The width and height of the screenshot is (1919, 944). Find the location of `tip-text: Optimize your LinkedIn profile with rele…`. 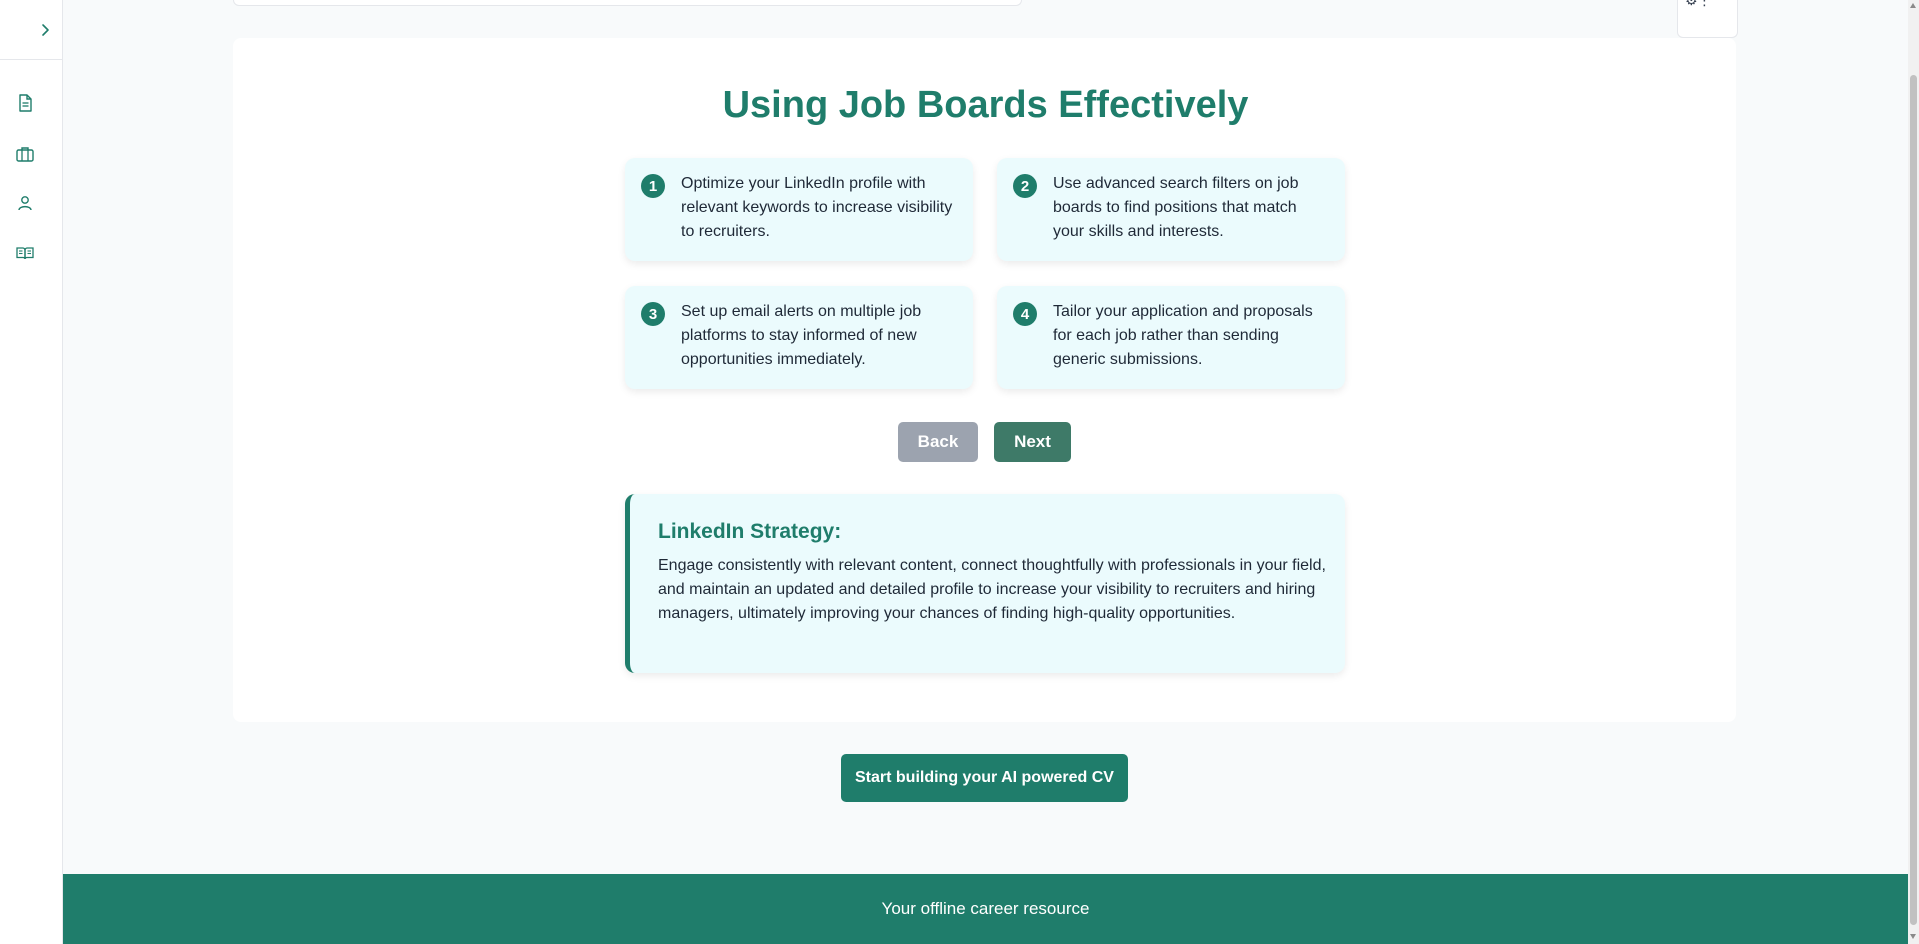

tip-text: Optimize your LinkedIn profile with rele… is located at coordinates (817, 207).